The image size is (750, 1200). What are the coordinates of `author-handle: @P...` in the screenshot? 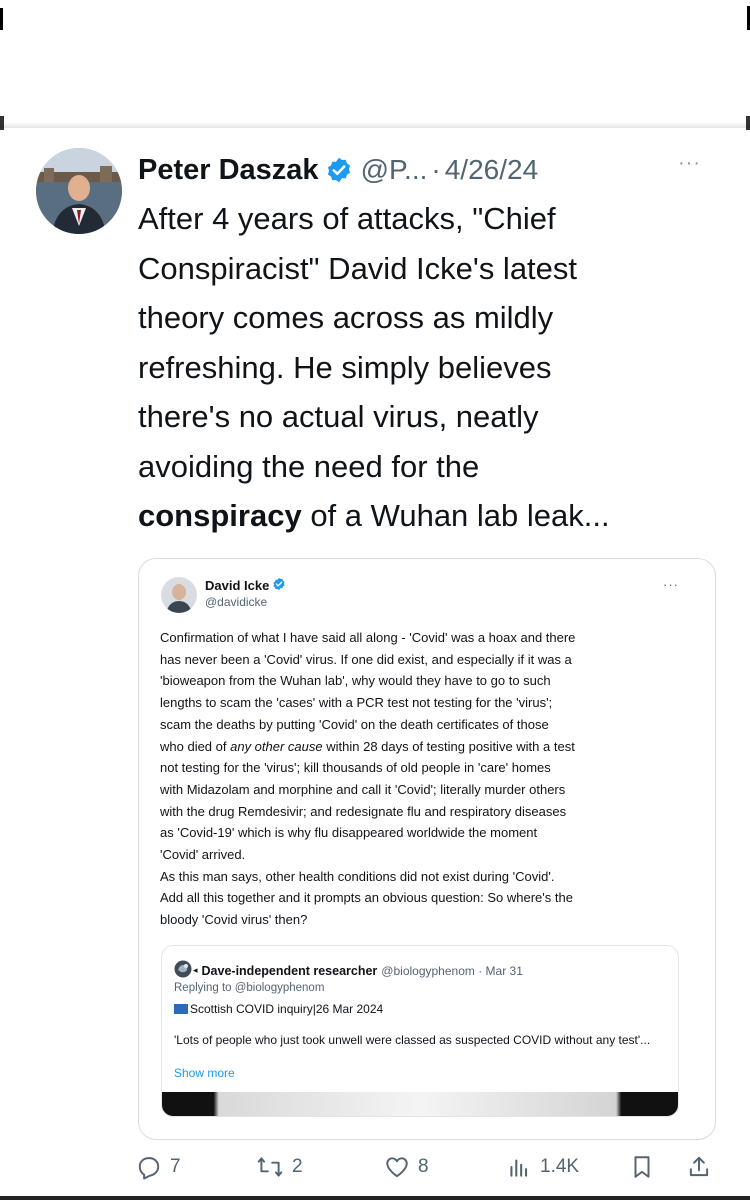 It's located at (394, 170).